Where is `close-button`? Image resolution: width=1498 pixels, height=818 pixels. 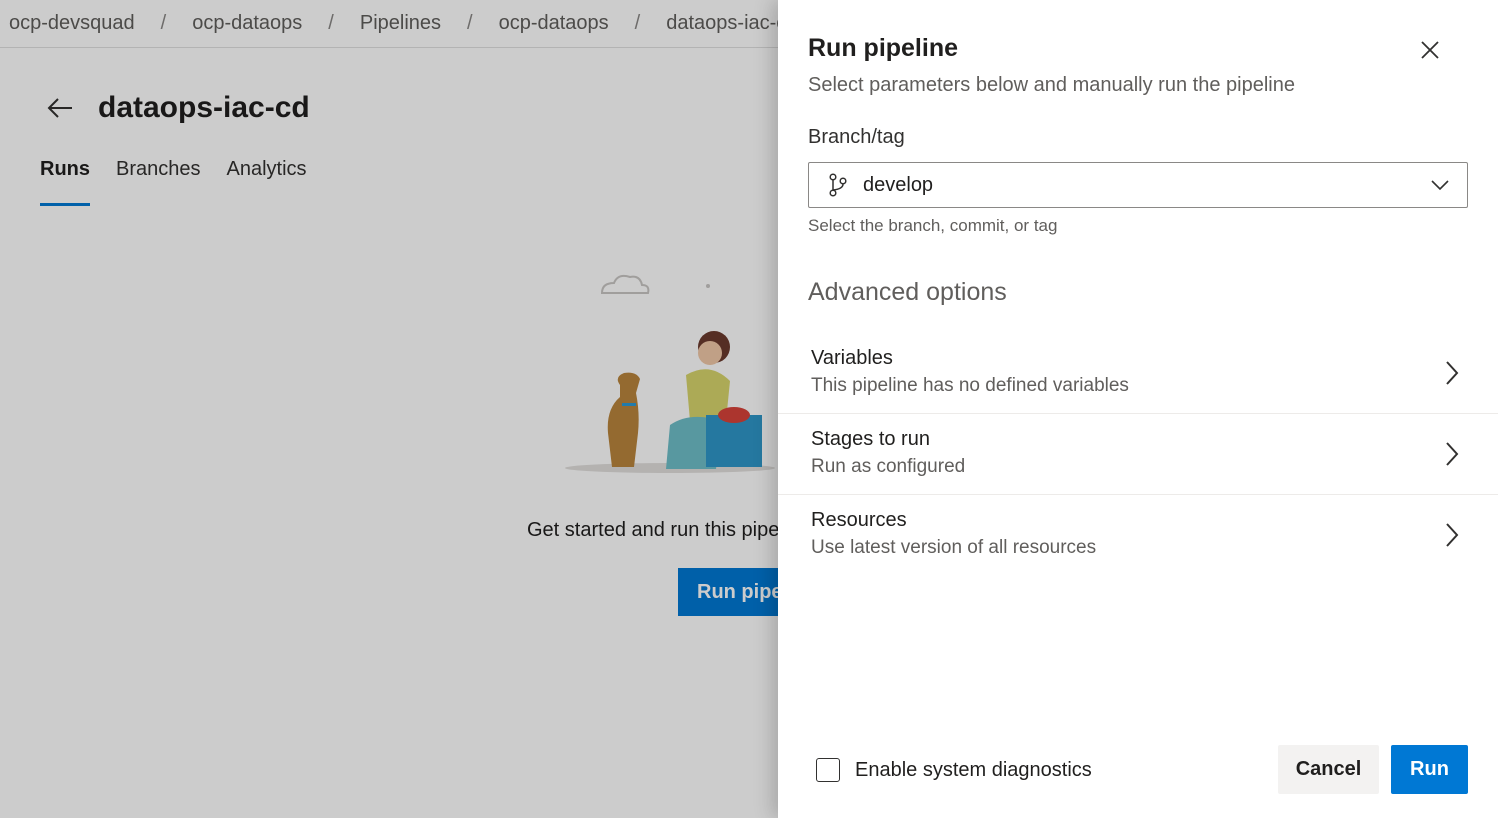 close-button is located at coordinates (1430, 50).